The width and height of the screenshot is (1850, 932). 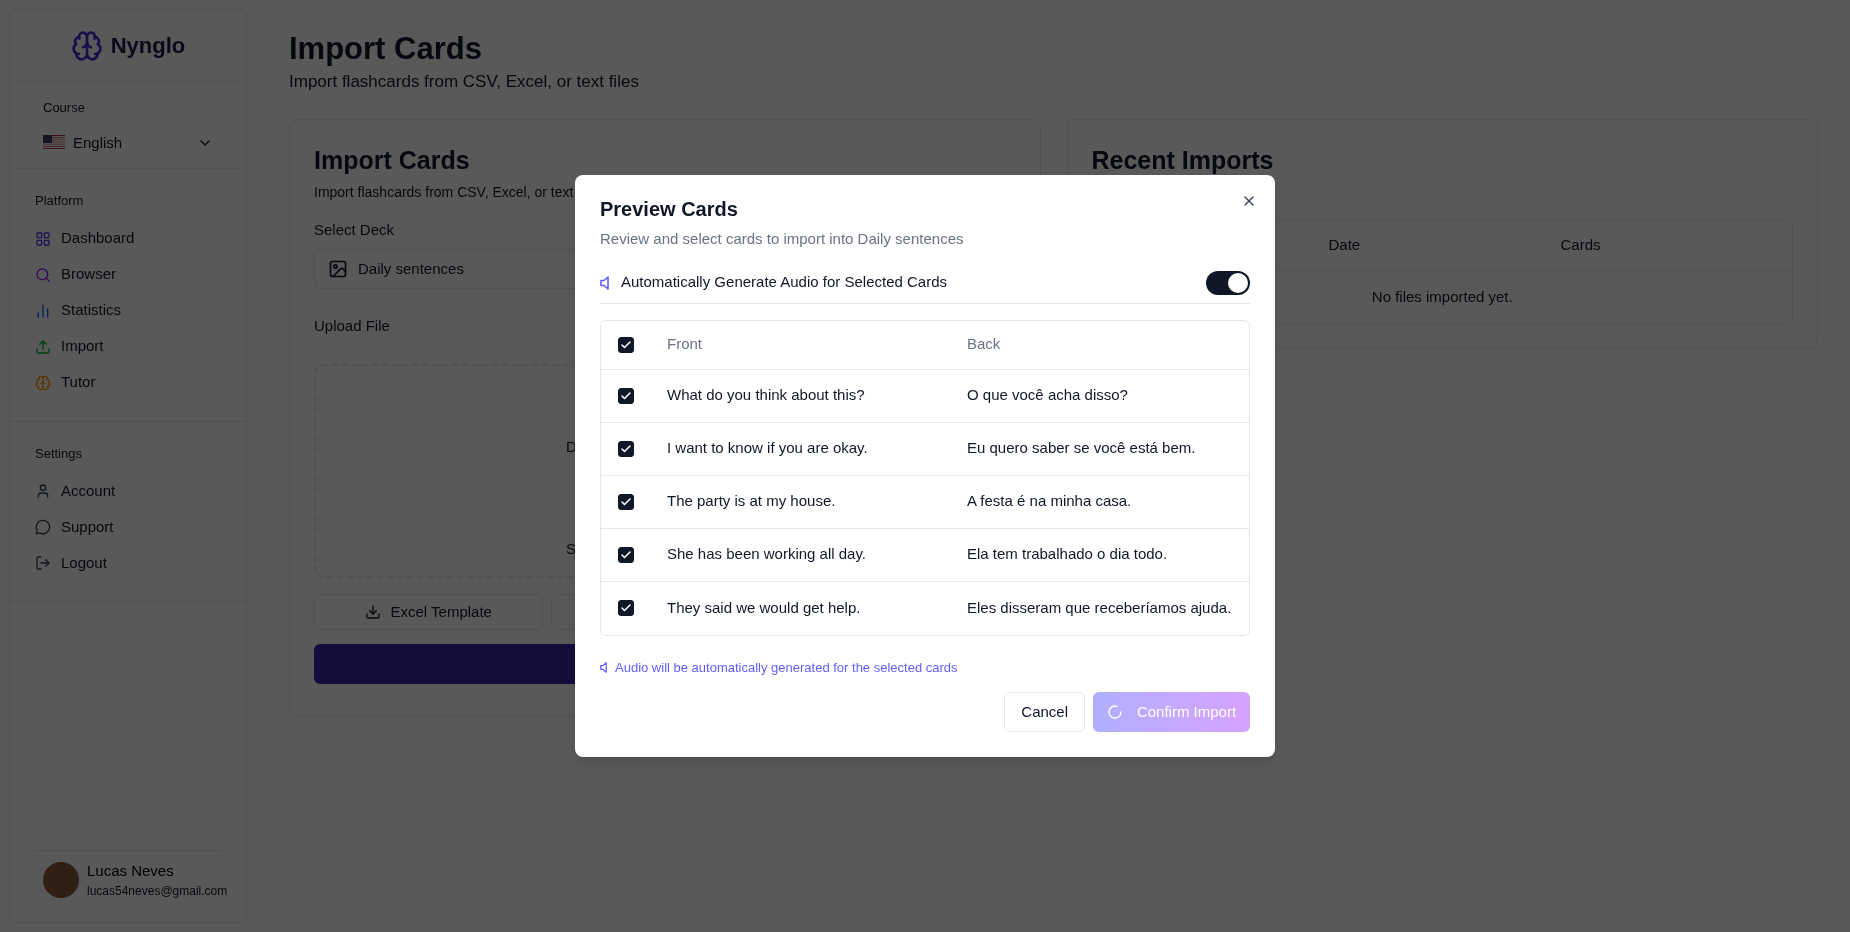 What do you see at coordinates (128, 346) in the screenshot?
I see `nav-item: Import` at bounding box center [128, 346].